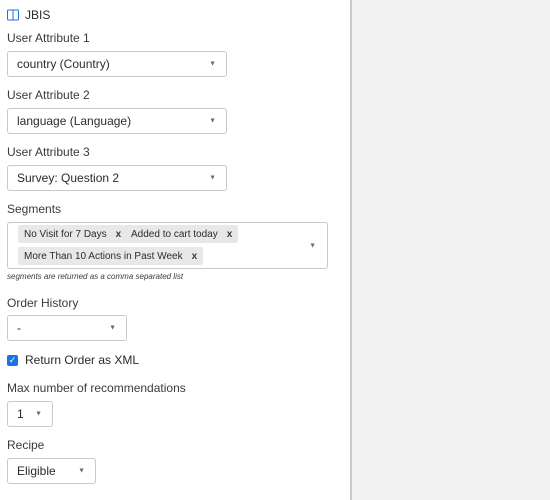 This screenshot has height=500, width=550. Describe the element at coordinates (174, 234) in the screenshot. I see `segment-pill-label: Added to cart today` at that location.